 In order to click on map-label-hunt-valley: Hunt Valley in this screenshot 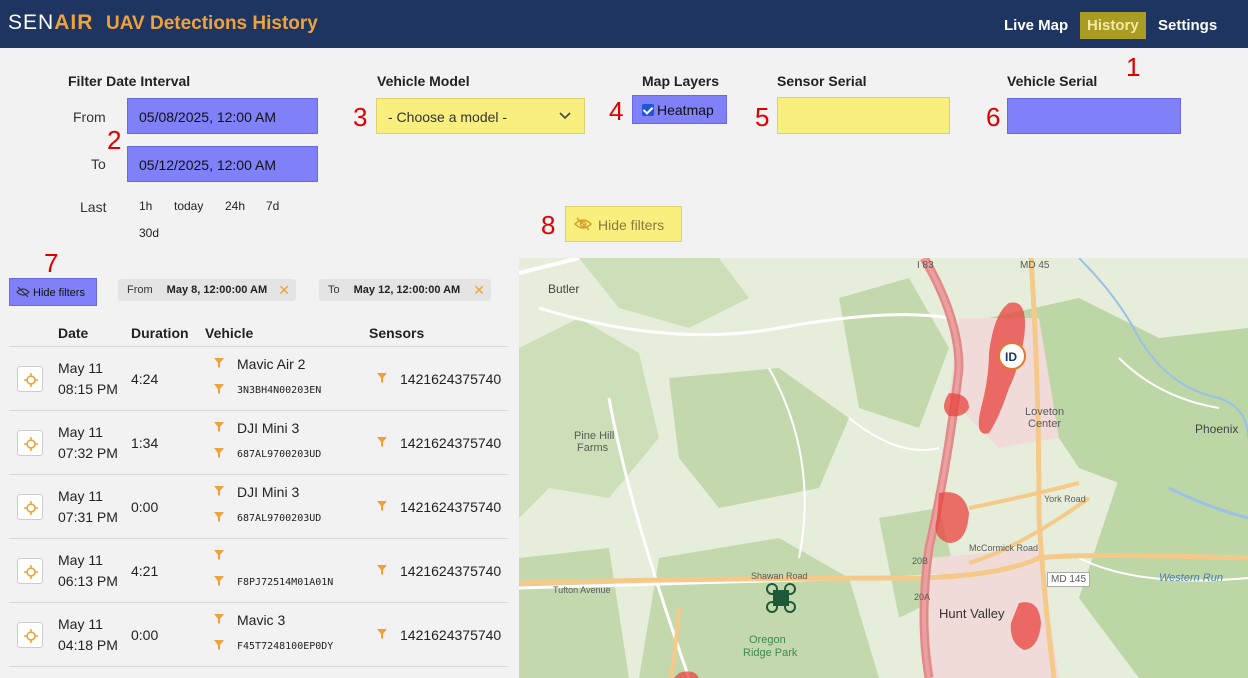, I will do `click(972, 613)`.